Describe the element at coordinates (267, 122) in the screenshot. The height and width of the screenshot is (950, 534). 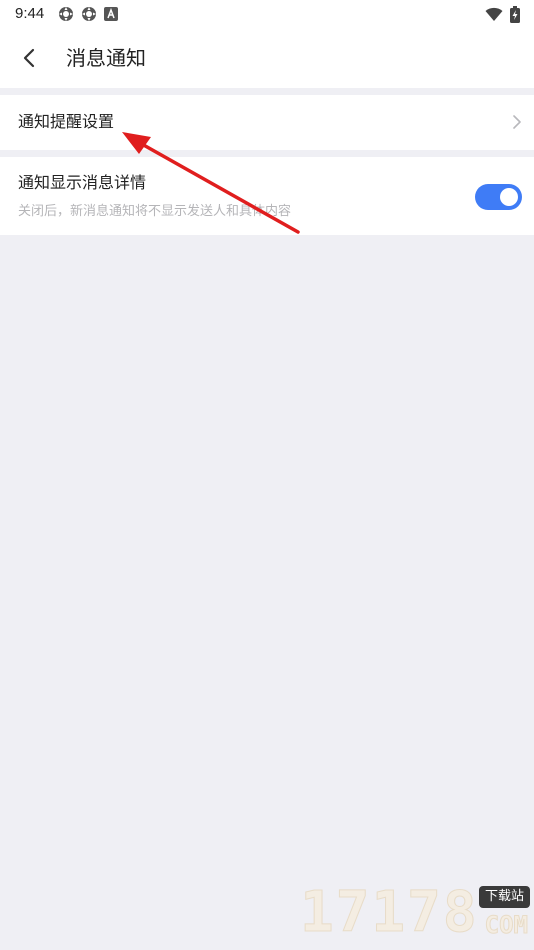
I see `notification-reminder-settings-row: 通知提醒设置` at that location.